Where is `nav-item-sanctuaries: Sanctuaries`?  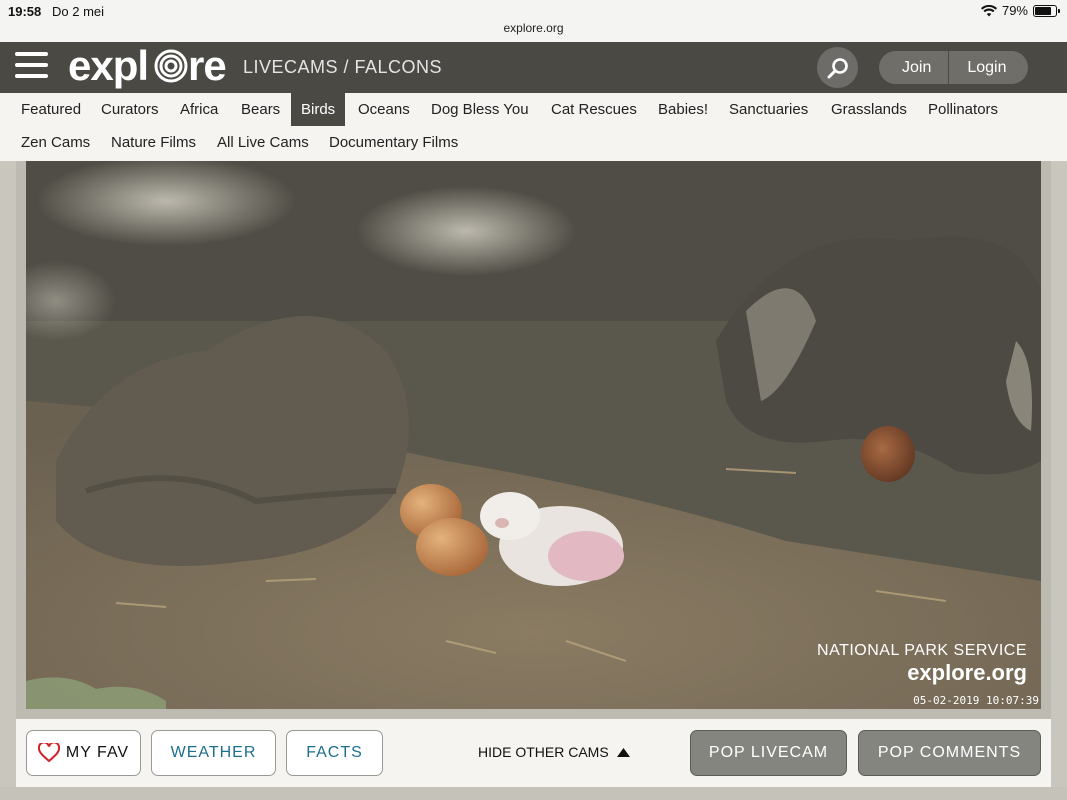
nav-item-sanctuaries: Sanctuaries is located at coordinates (768, 109).